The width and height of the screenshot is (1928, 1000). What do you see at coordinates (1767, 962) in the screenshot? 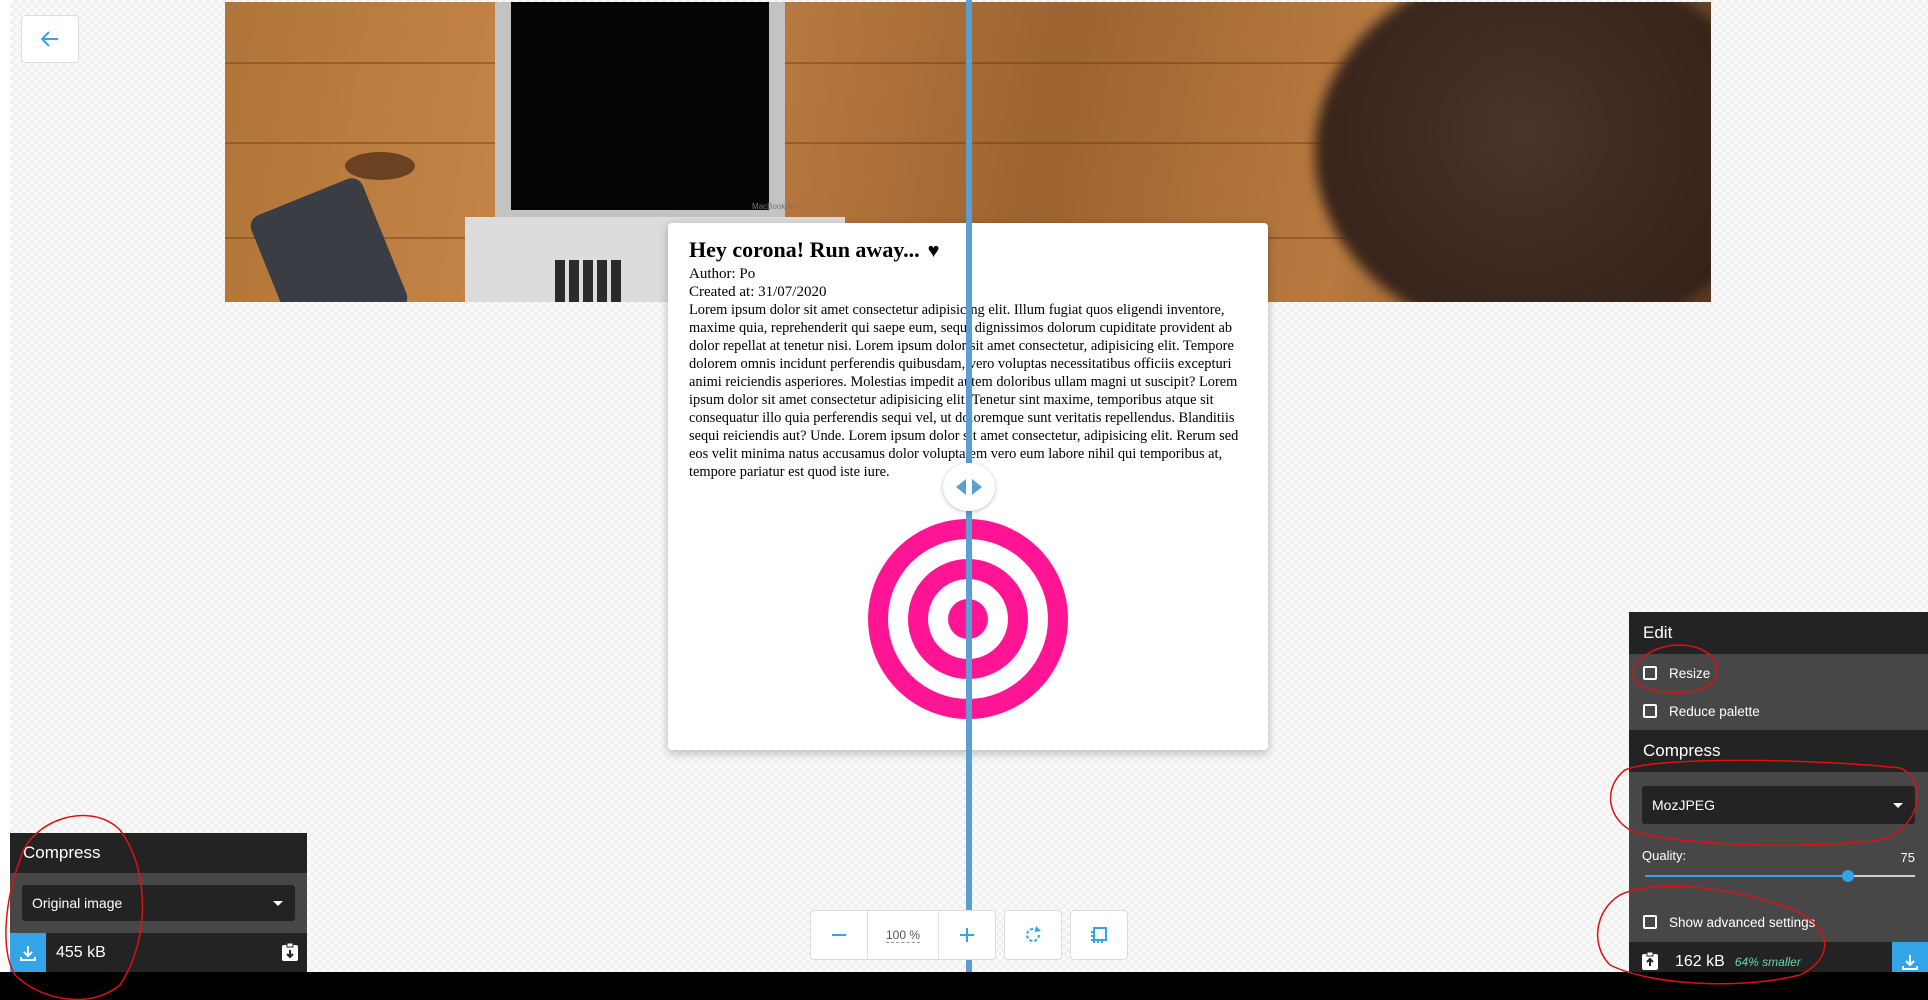
I see `size-reduction: 64% smaller` at bounding box center [1767, 962].